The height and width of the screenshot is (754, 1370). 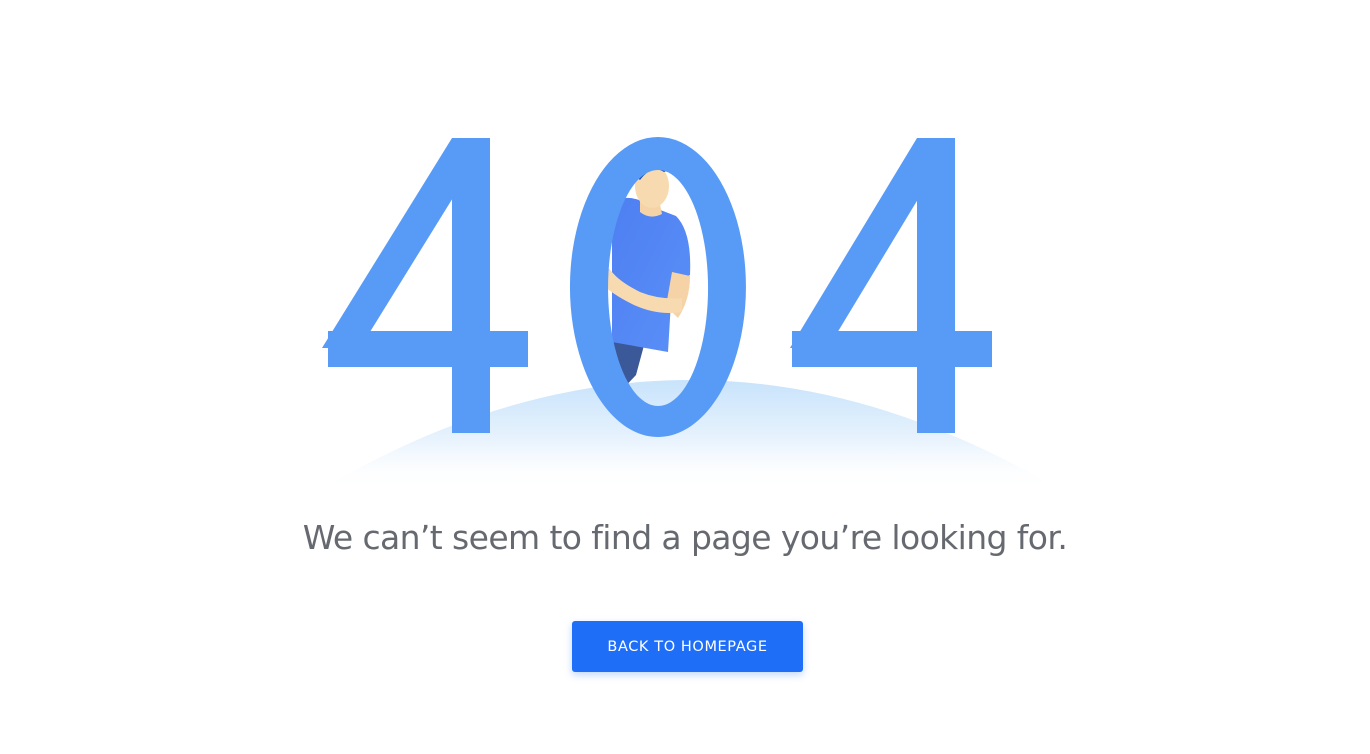 What do you see at coordinates (425, 285) in the screenshot?
I see `digit-four-left` at bounding box center [425, 285].